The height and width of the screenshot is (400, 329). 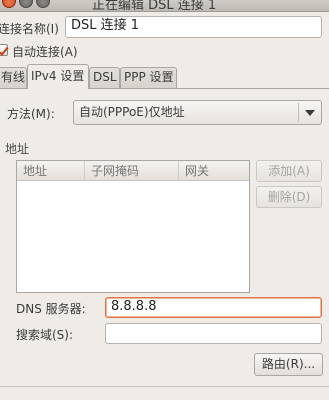 I want to click on tab-dsl: DSL, so click(x=104, y=77).